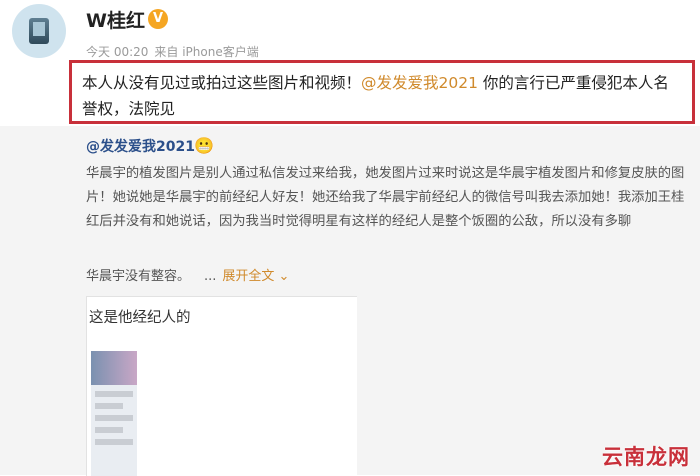 The height and width of the screenshot is (476, 700). Describe the element at coordinates (646, 457) in the screenshot. I see `watermark-logo: 云南龙网` at that location.